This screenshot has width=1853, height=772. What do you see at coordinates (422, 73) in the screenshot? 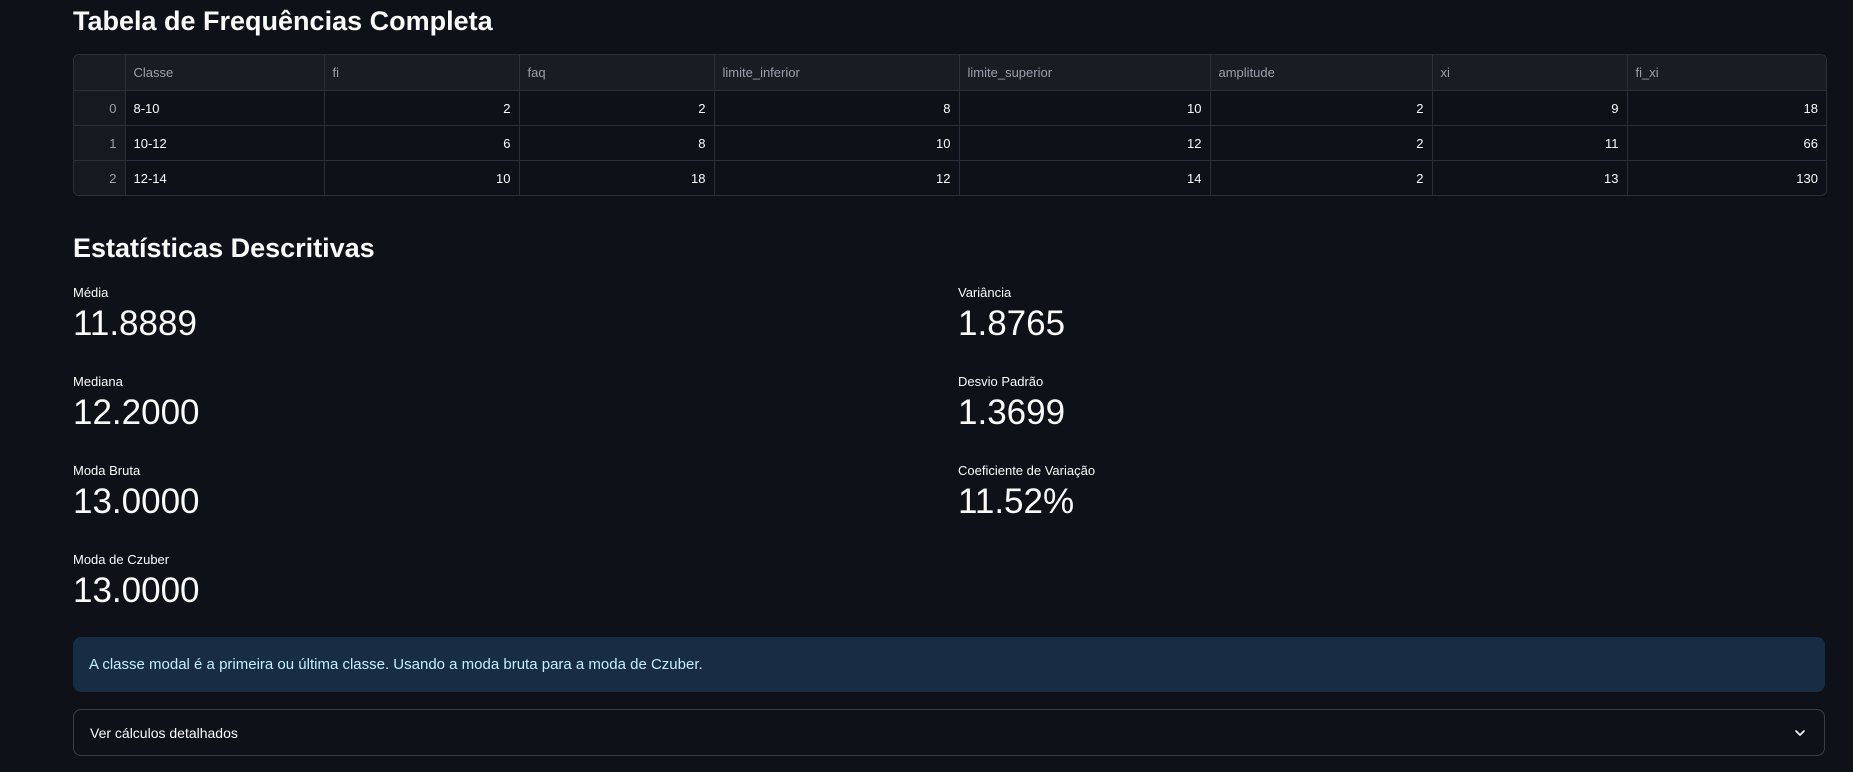
I see `column-header-fi: fi` at bounding box center [422, 73].